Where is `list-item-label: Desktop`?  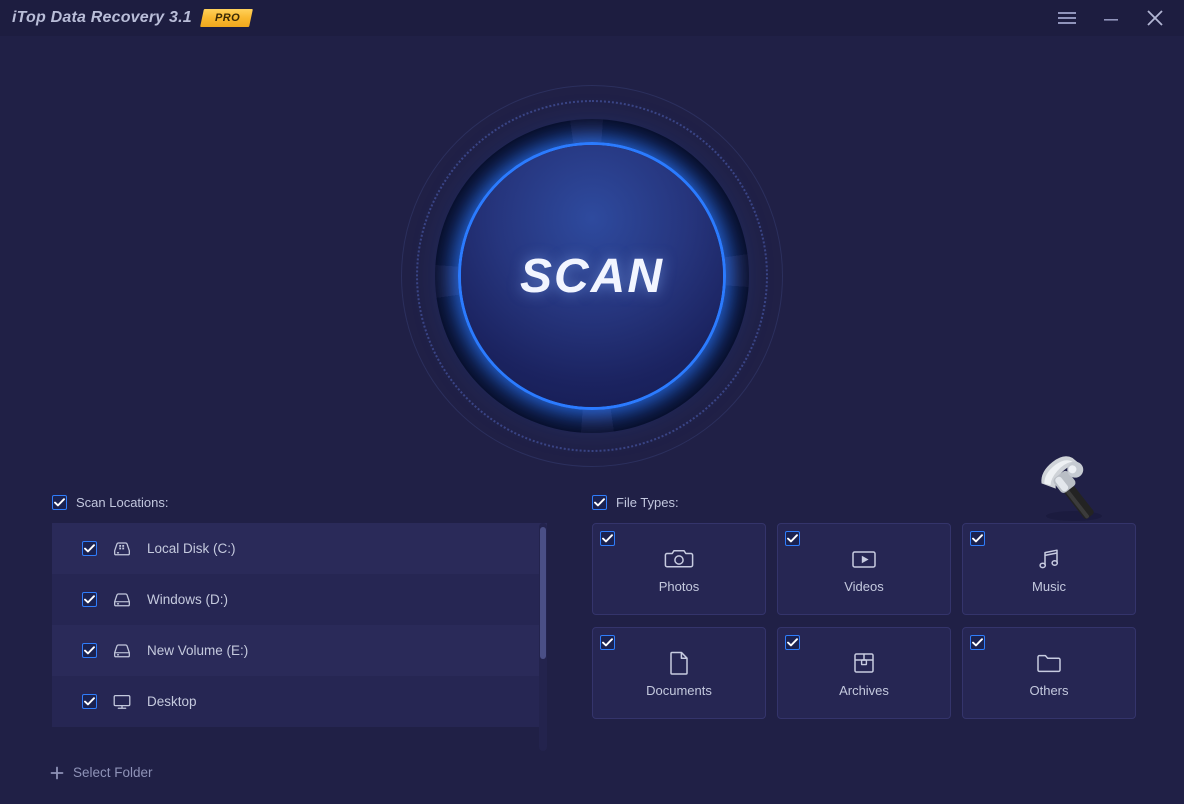
list-item-label: Desktop is located at coordinates (172, 701).